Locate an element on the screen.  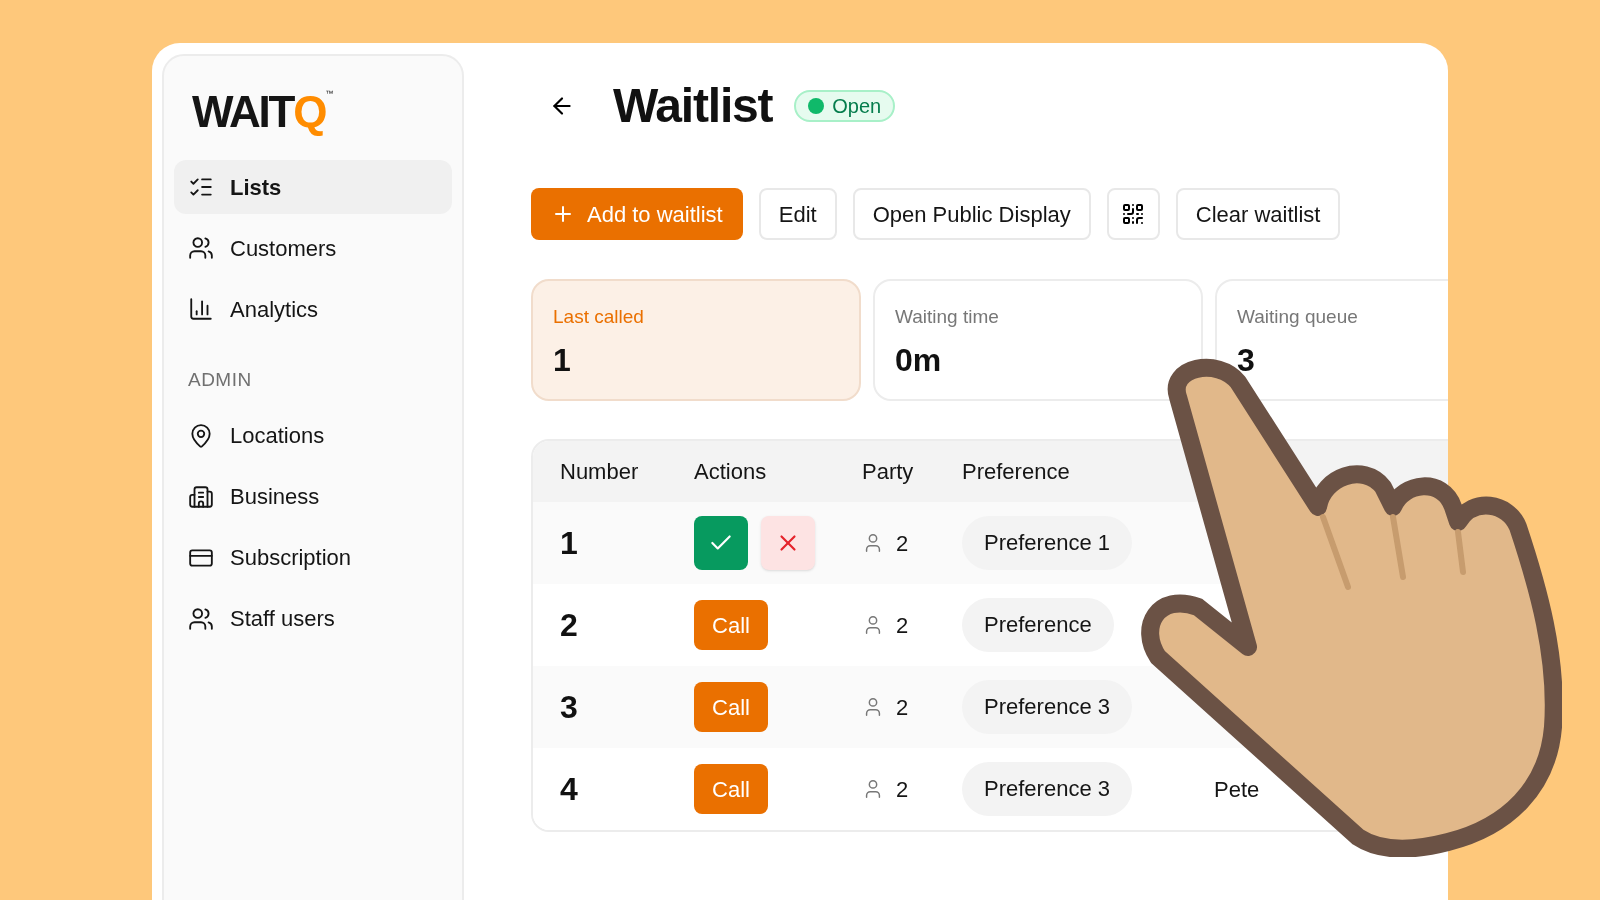
section-heading: ADMIN is located at coordinates (220, 380).